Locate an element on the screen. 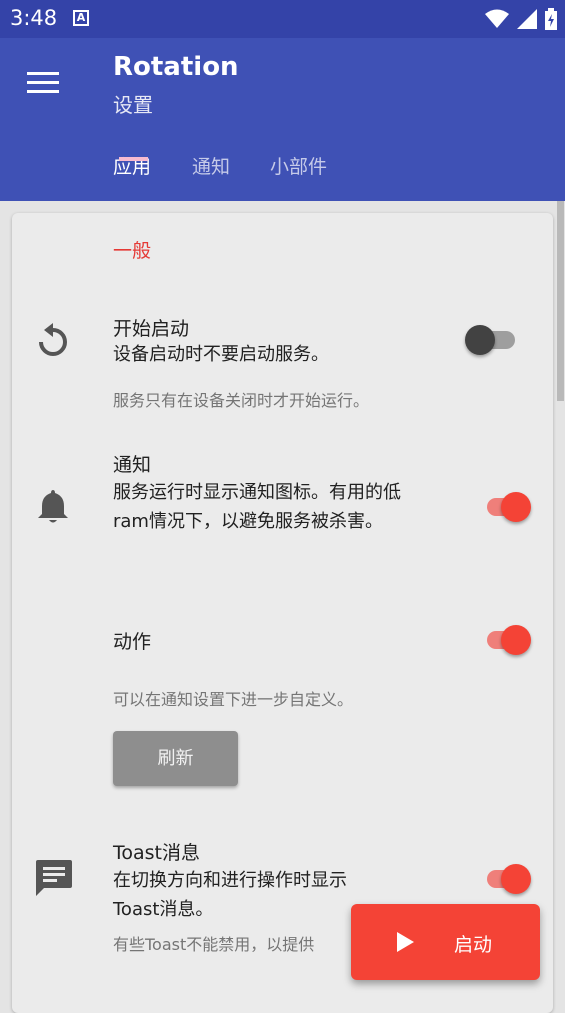 Image resolution: width=565 pixels, height=1013 pixels. menu-icon is located at coordinates (43, 73).